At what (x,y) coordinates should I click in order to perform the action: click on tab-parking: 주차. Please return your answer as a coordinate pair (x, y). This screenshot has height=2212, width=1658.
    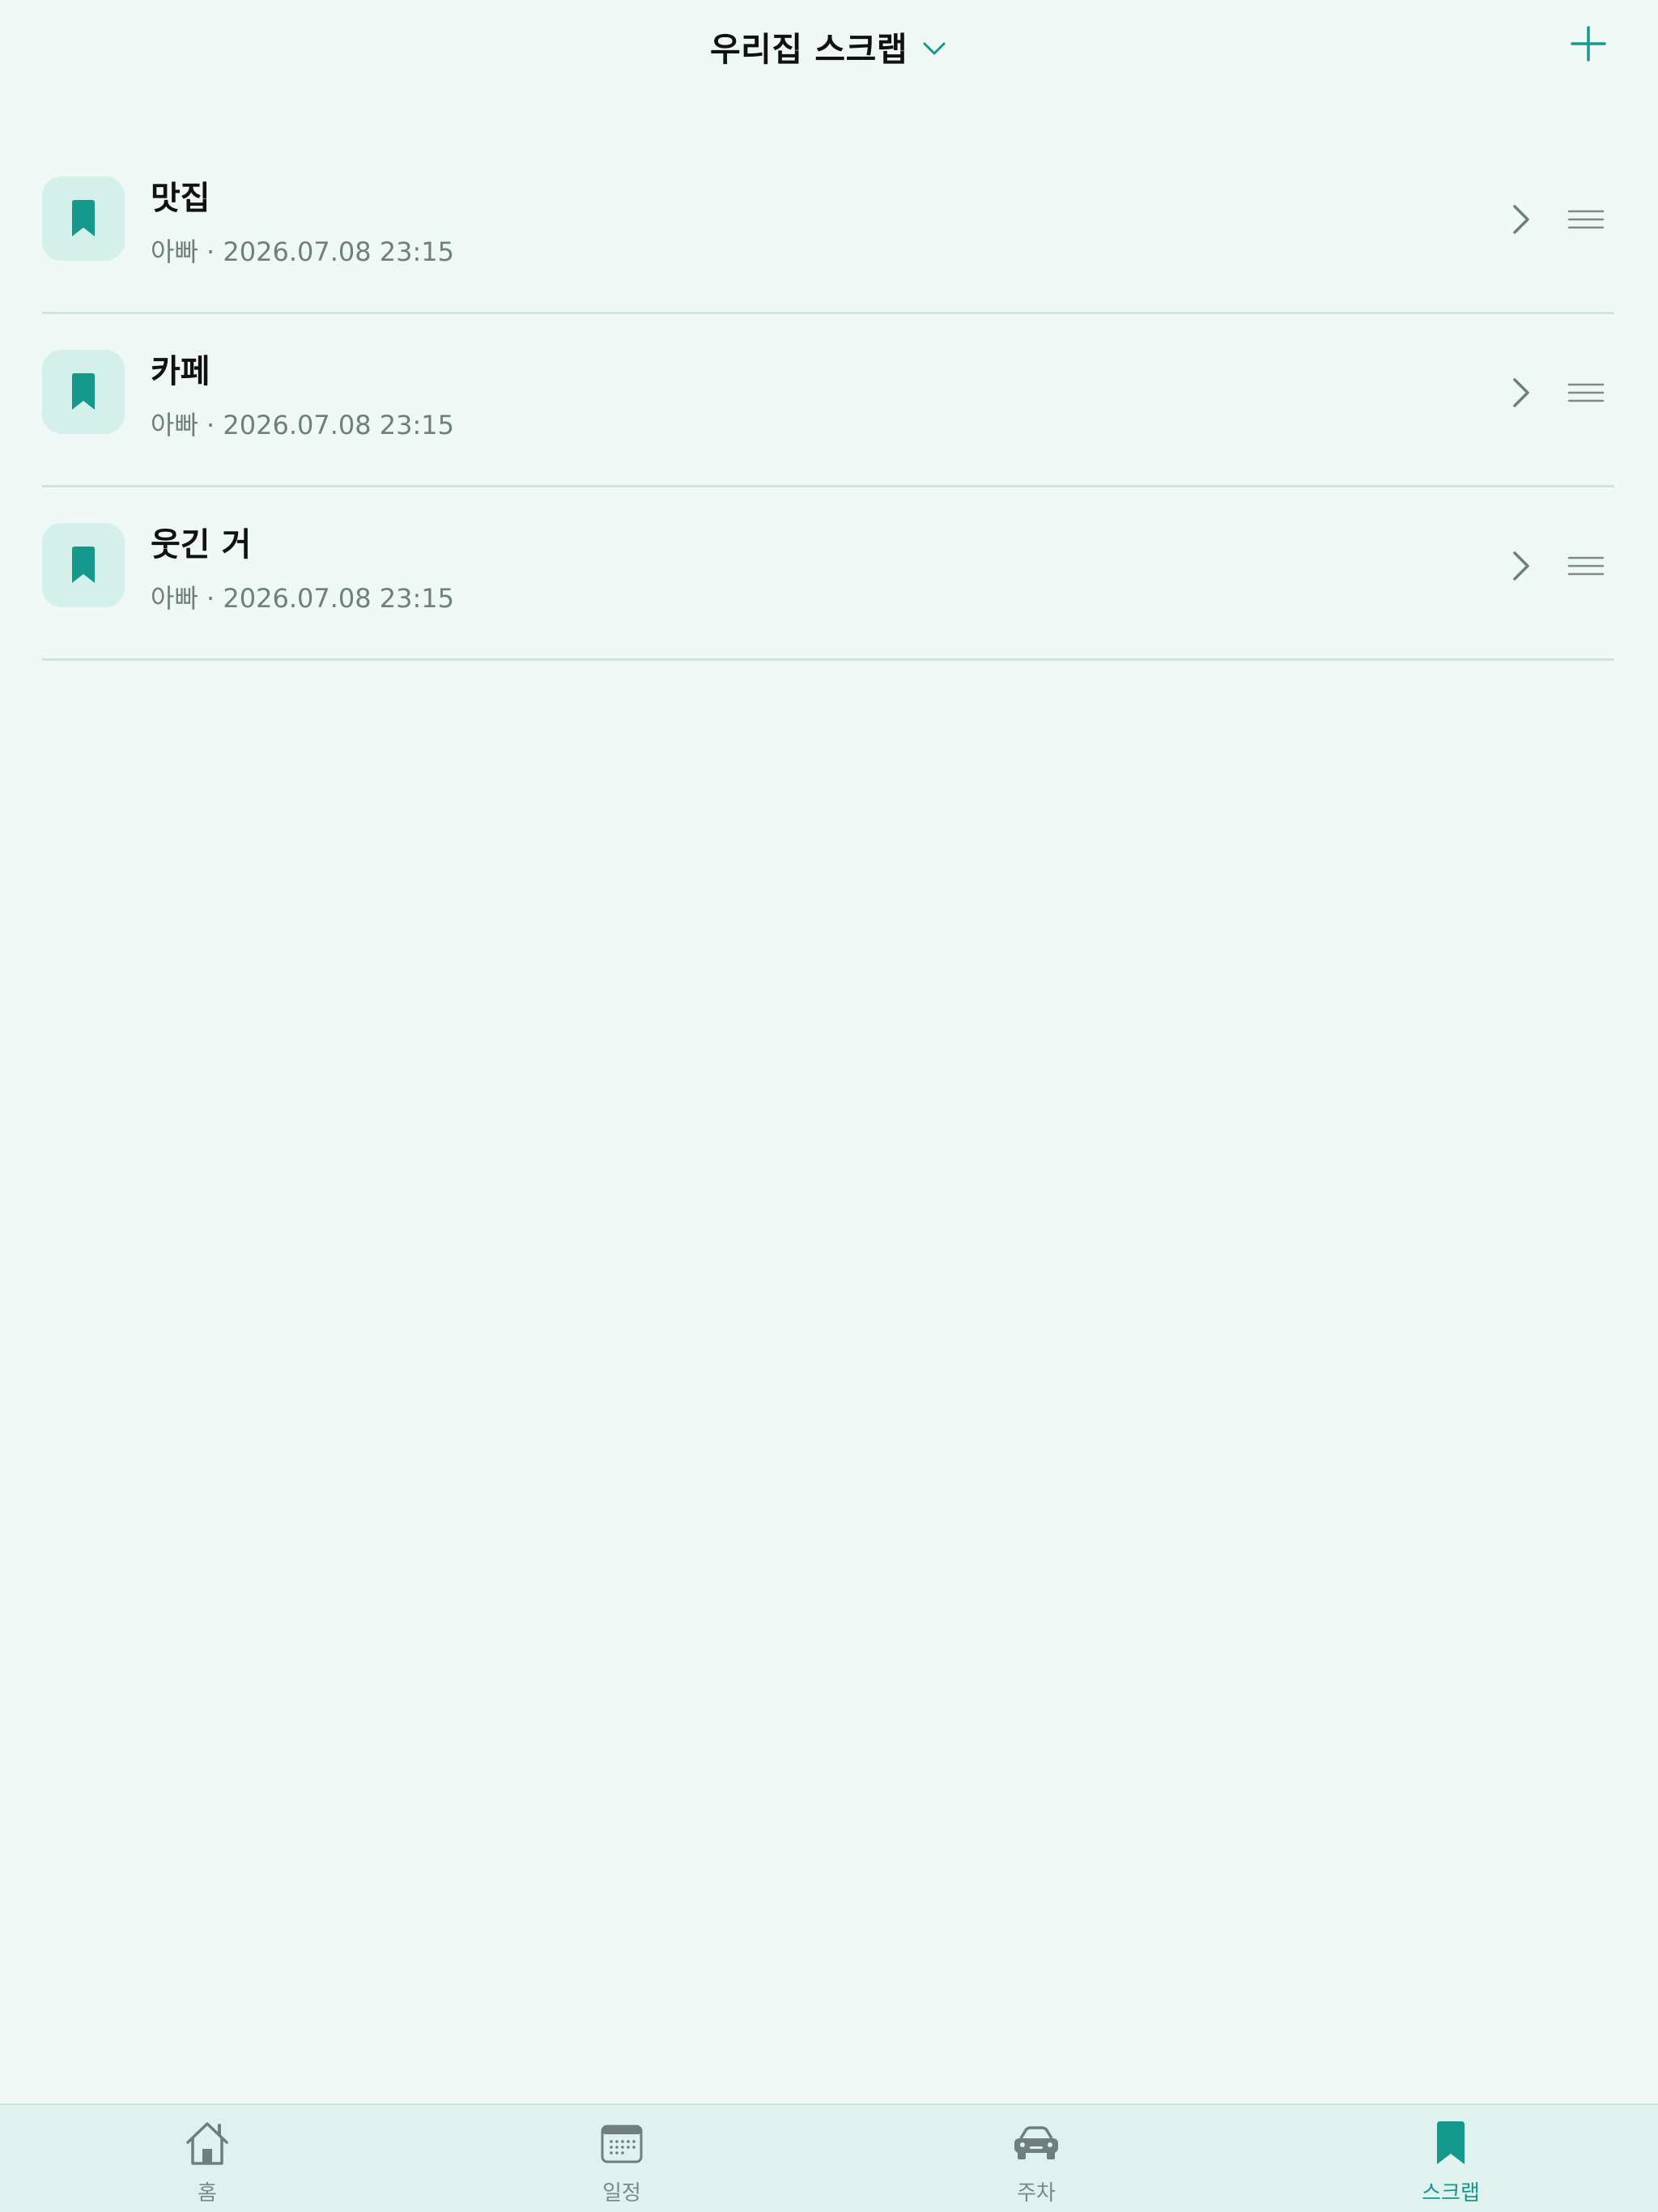
    Looking at the image, I should click on (1036, 2159).